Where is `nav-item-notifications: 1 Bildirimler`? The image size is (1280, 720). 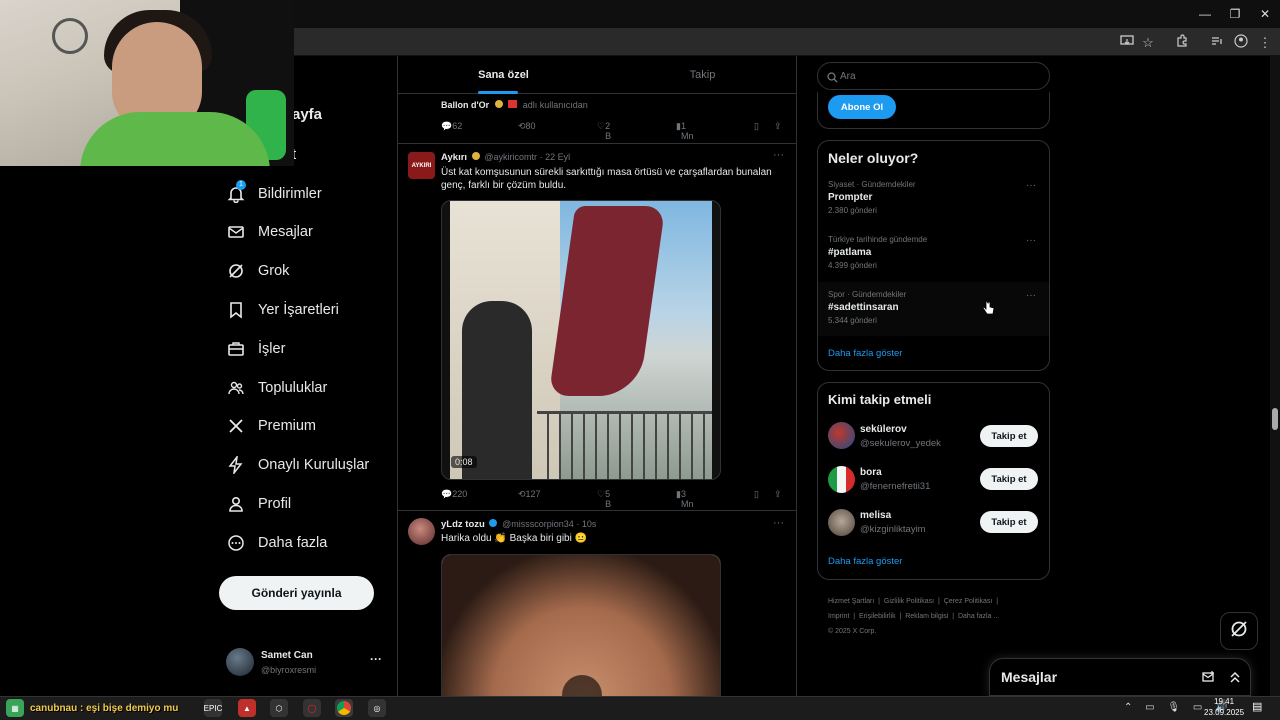 nav-item-notifications: 1 Bildirimler is located at coordinates (274, 194).